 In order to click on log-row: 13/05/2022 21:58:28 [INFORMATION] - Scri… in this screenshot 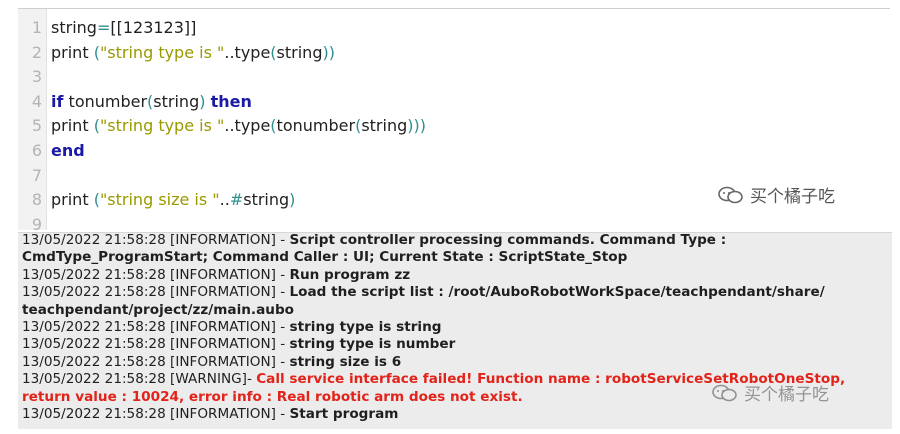, I will do `click(374, 240)`.